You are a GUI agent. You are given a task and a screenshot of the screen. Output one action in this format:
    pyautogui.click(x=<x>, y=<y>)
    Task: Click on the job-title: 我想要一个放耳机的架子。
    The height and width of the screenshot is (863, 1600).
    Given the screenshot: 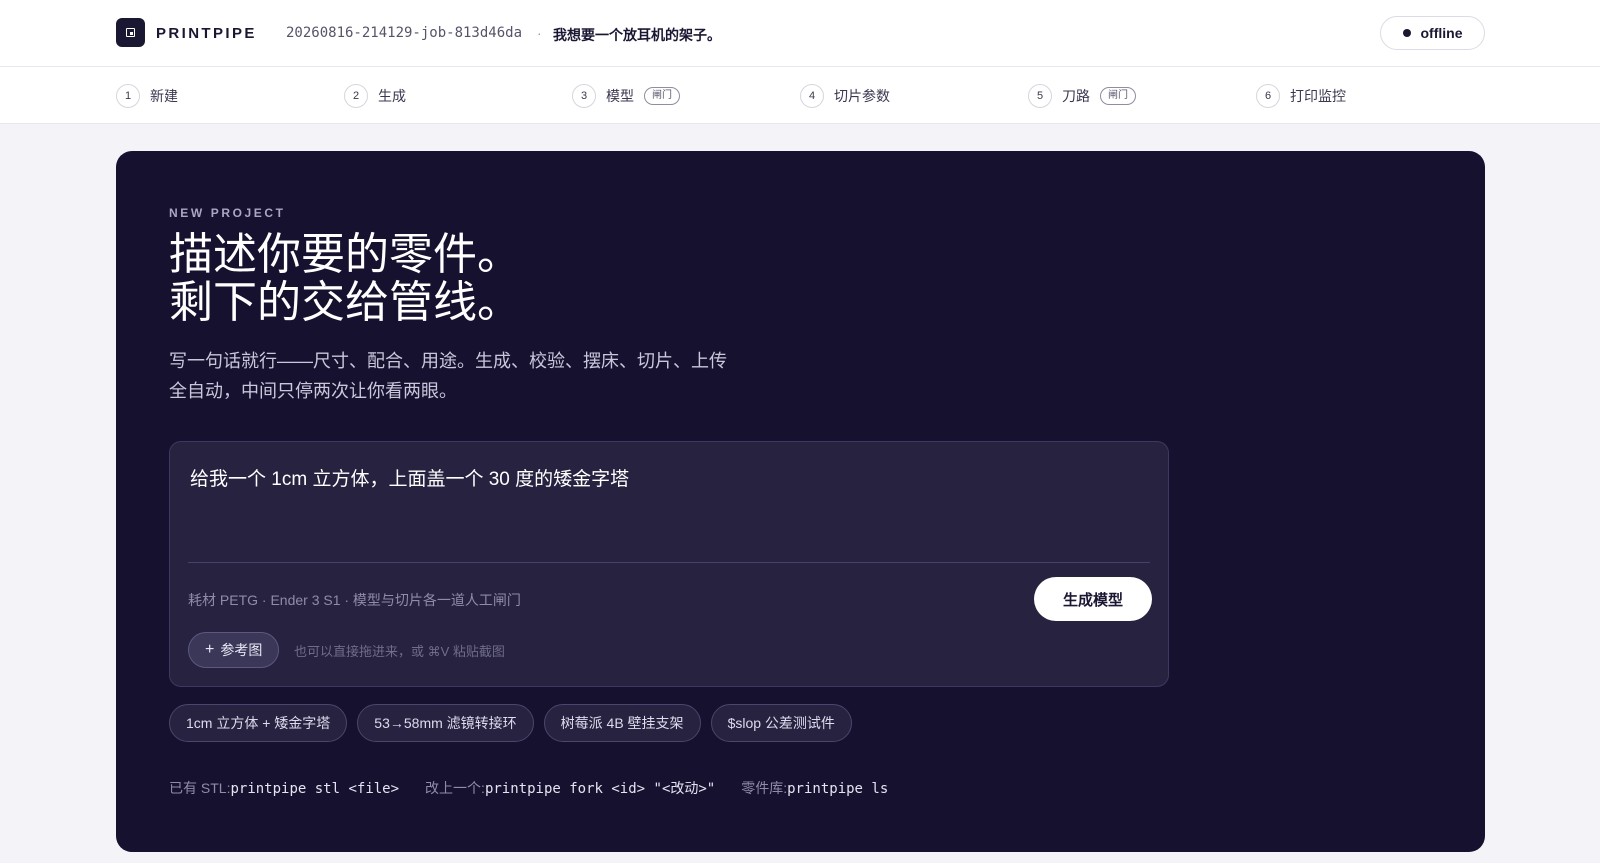 What is the action you would take?
    pyautogui.click(x=637, y=35)
    